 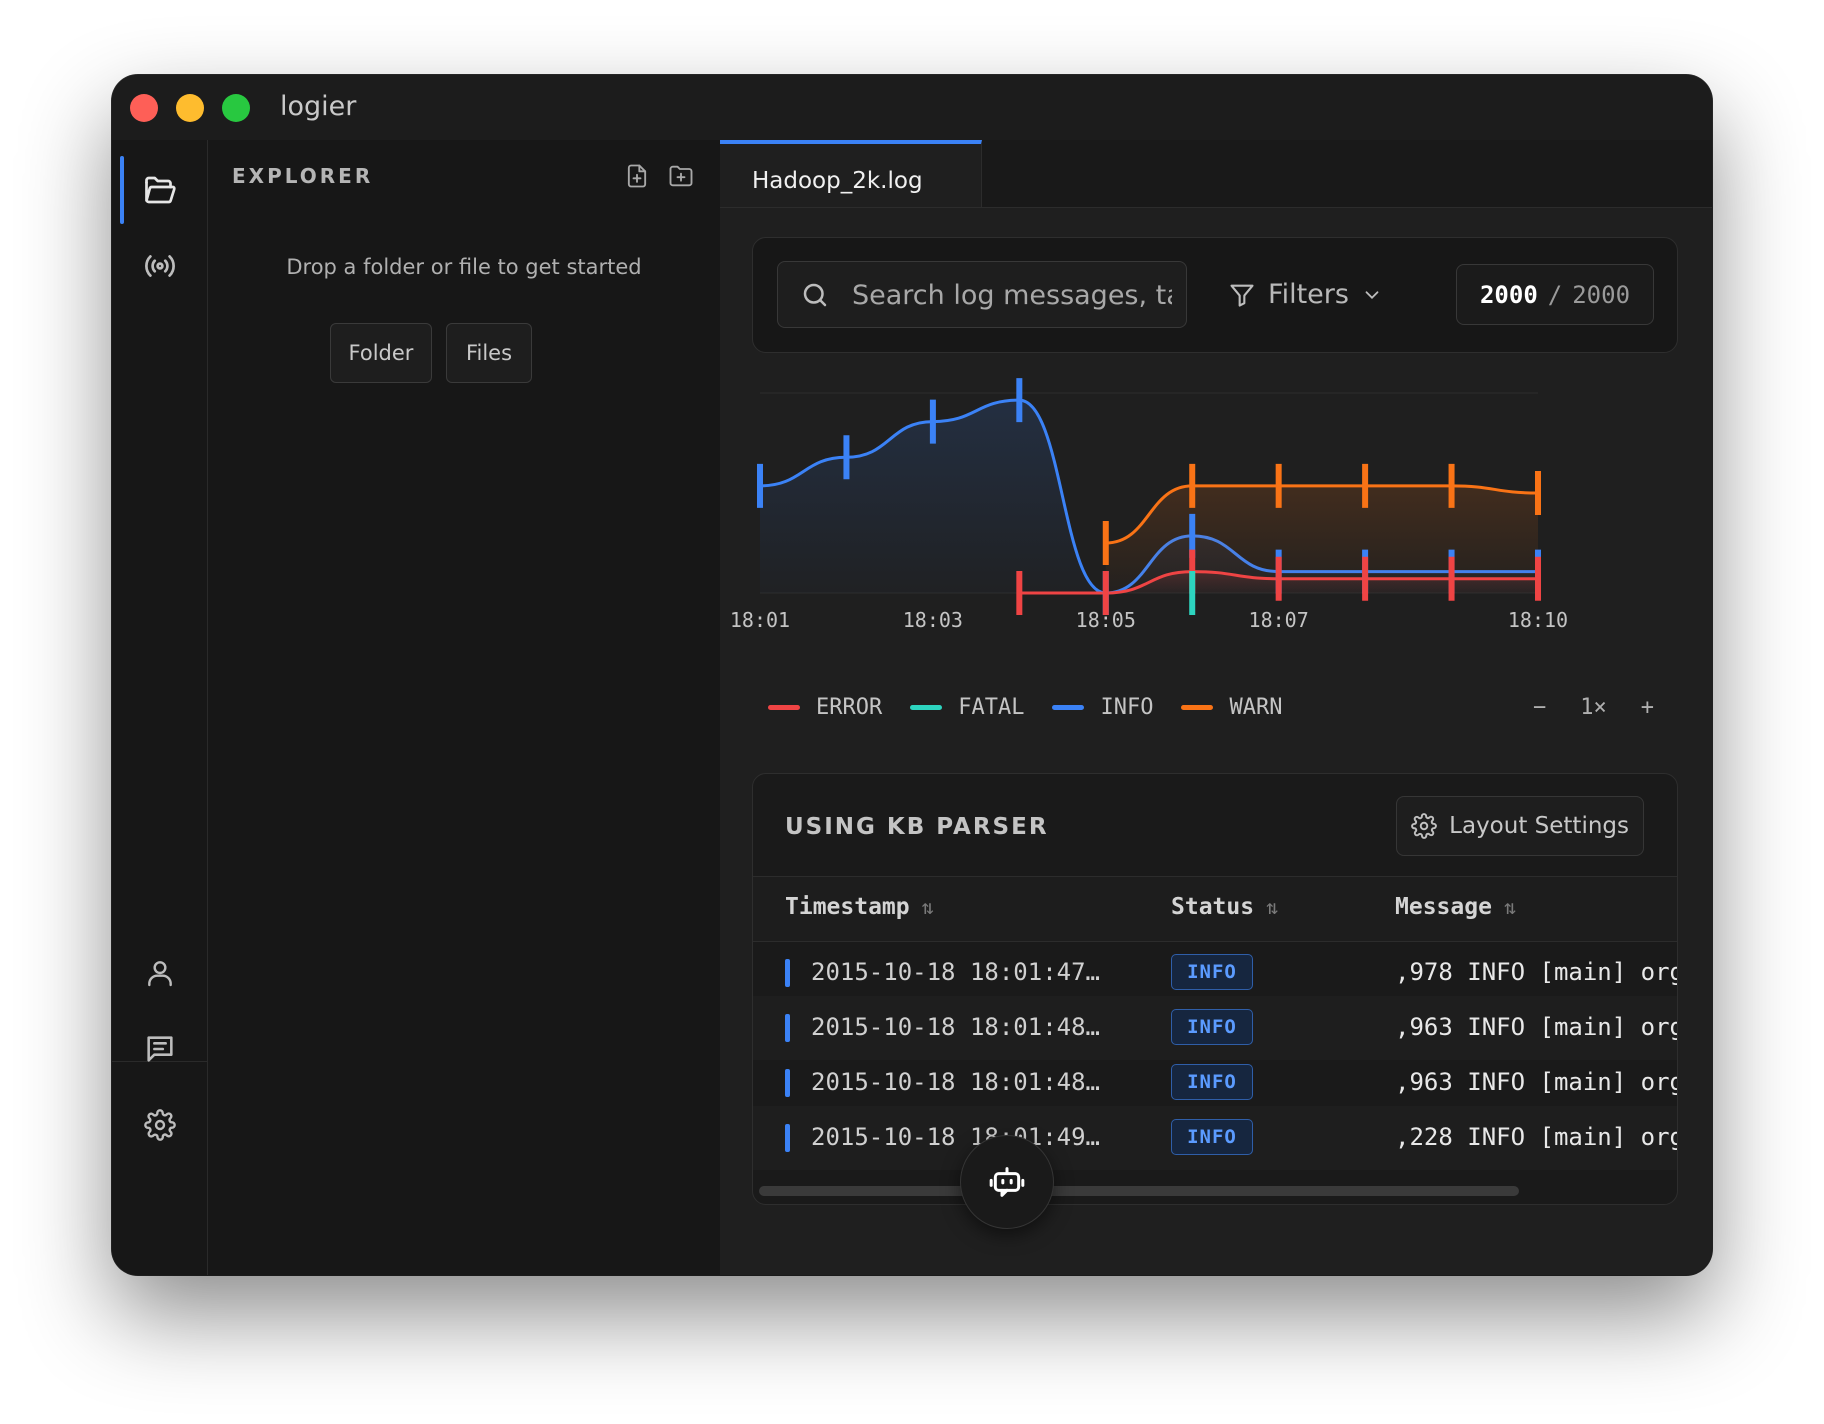 What do you see at coordinates (933, 620) in the screenshot?
I see `x-tick-label: 18:03` at bounding box center [933, 620].